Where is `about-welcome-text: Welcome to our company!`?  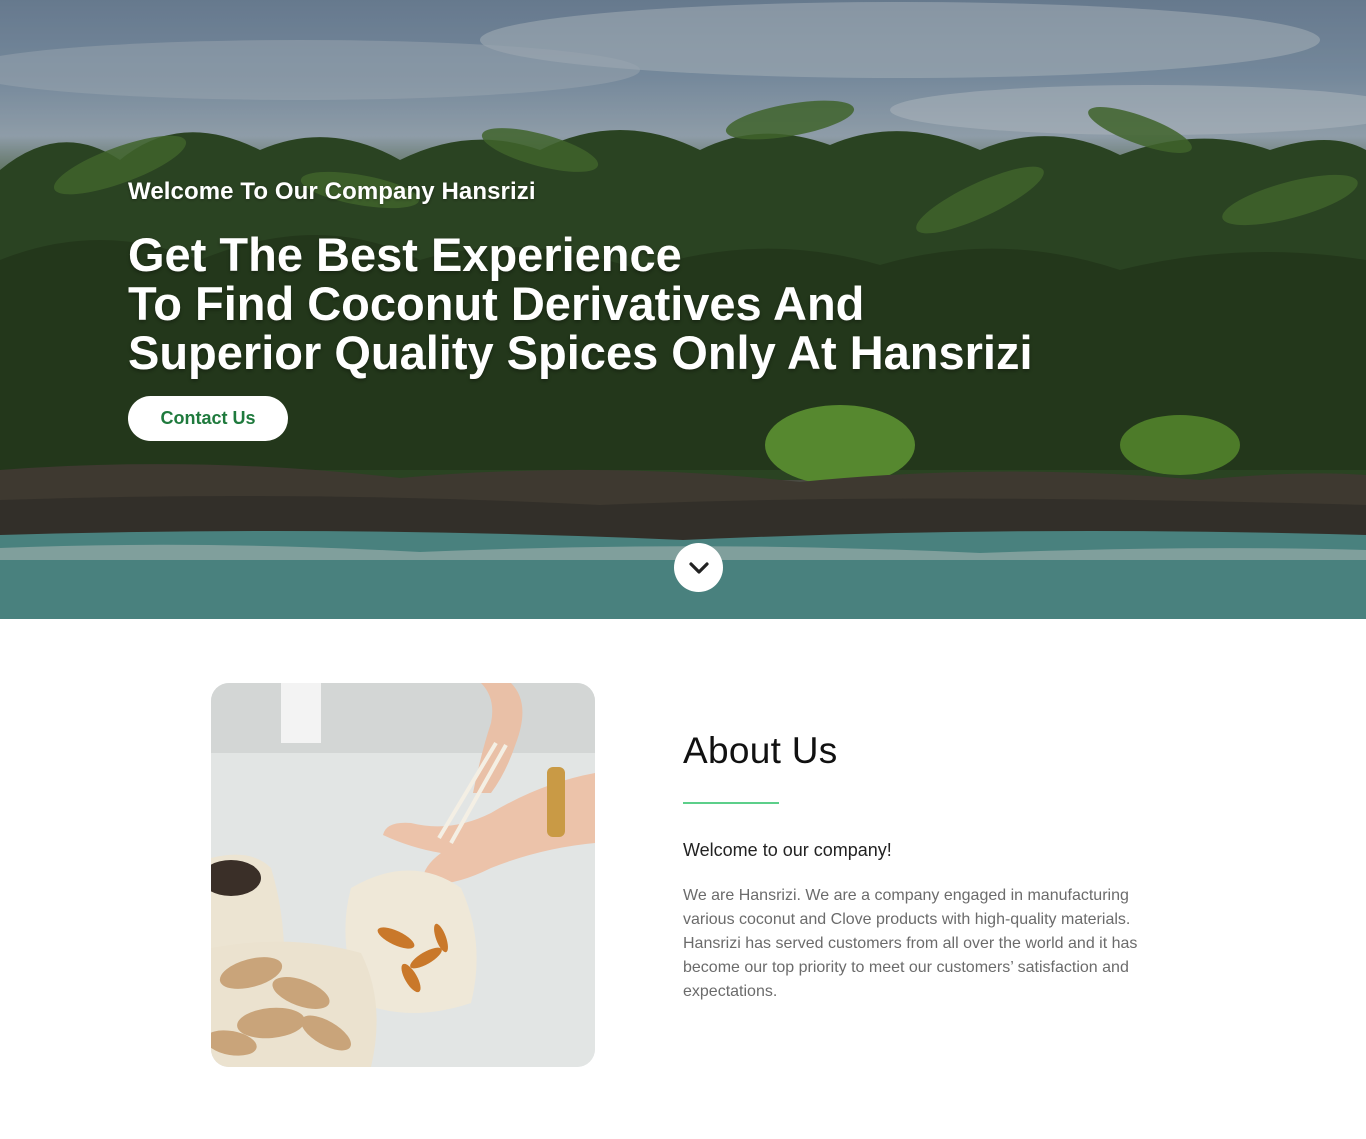
about-welcome-text: Welcome to our company! is located at coordinates (787, 850).